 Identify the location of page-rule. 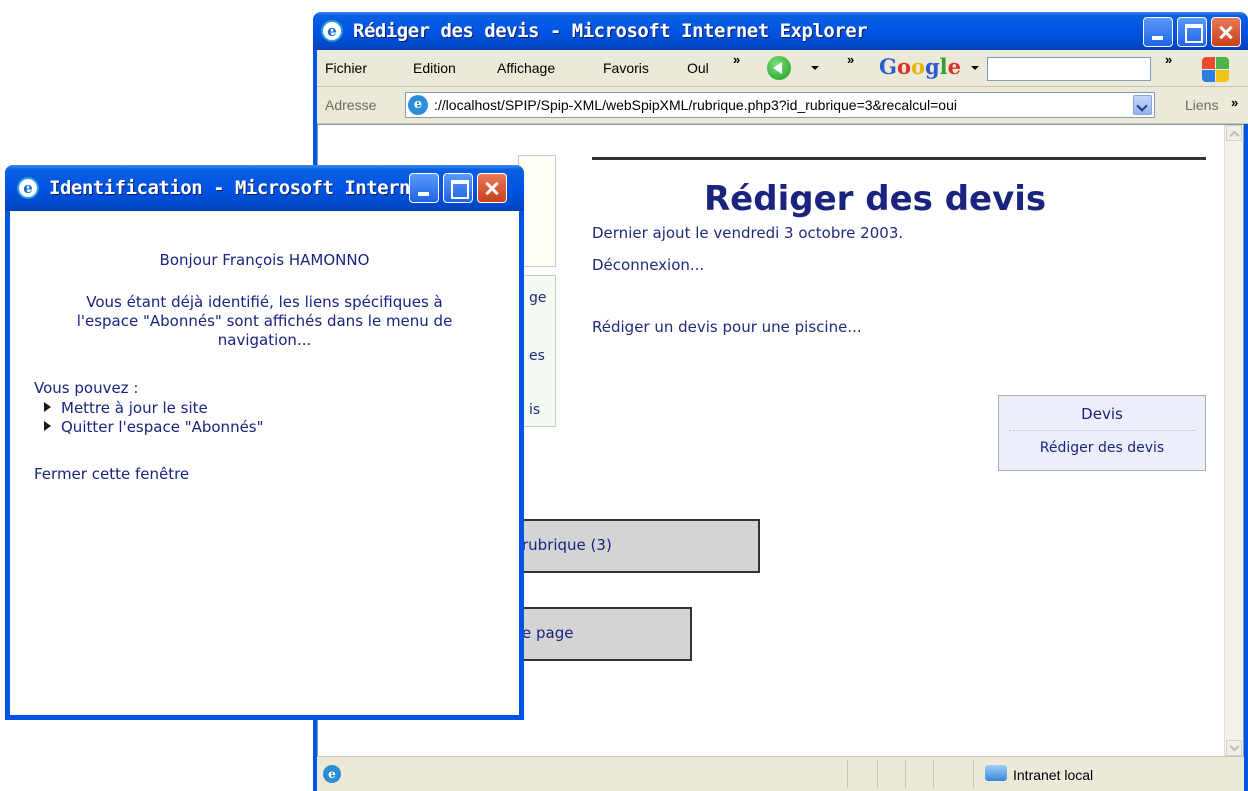
(899, 158).